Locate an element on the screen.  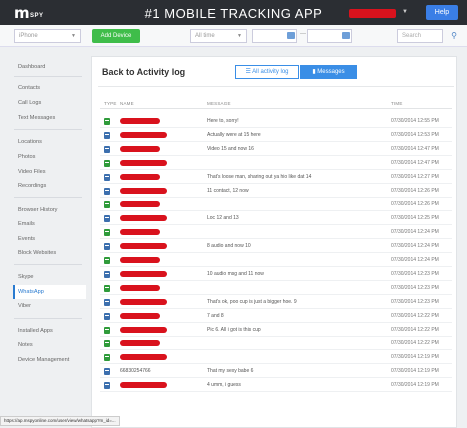
sidebar-item-skype: Skype is located at coordinates (26, 277).